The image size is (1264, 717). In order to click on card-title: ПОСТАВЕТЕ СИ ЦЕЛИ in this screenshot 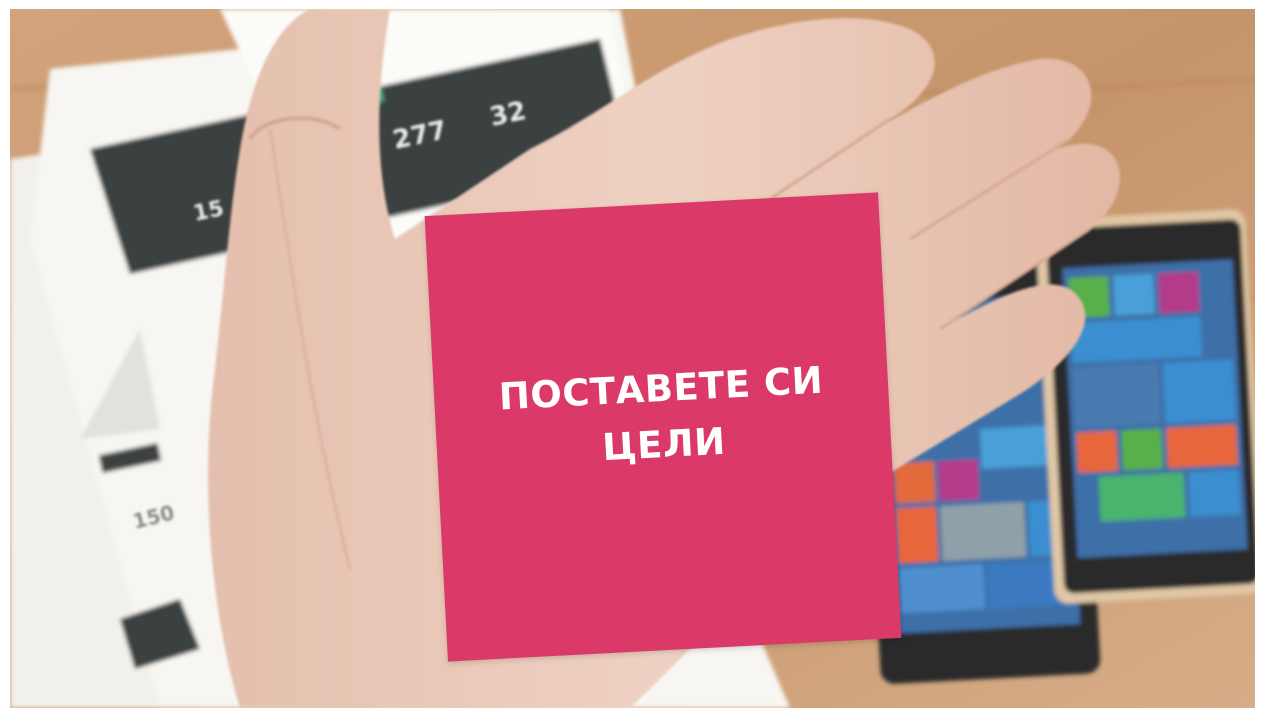, I will do `click(662, 417)`.